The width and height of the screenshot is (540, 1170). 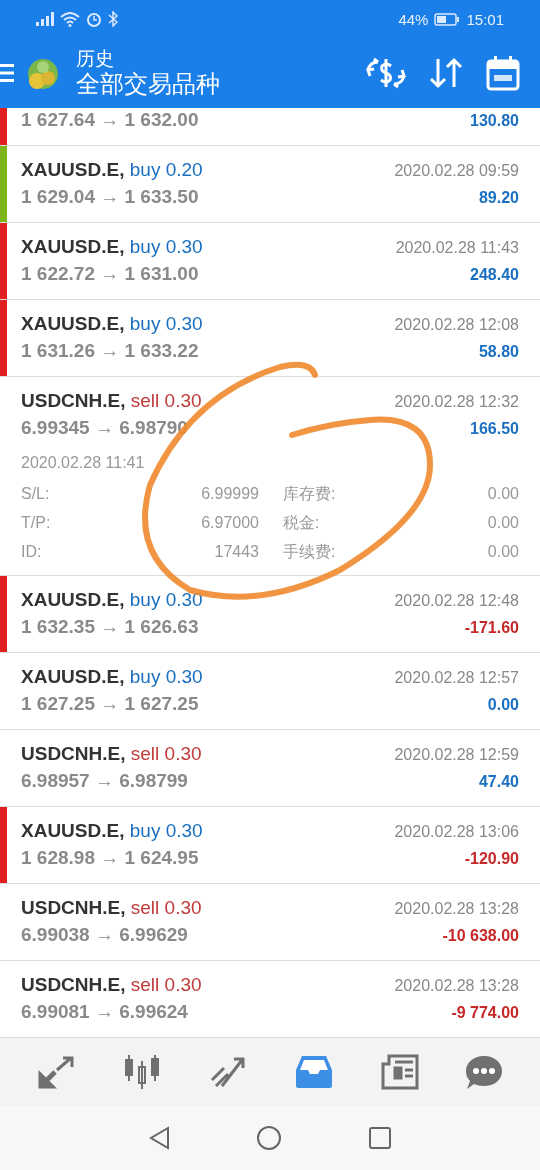 What do you see at coordinates (494, 121) in the screenshot?
I see `profit-value: 130.80` at bounding box center [494, 121].